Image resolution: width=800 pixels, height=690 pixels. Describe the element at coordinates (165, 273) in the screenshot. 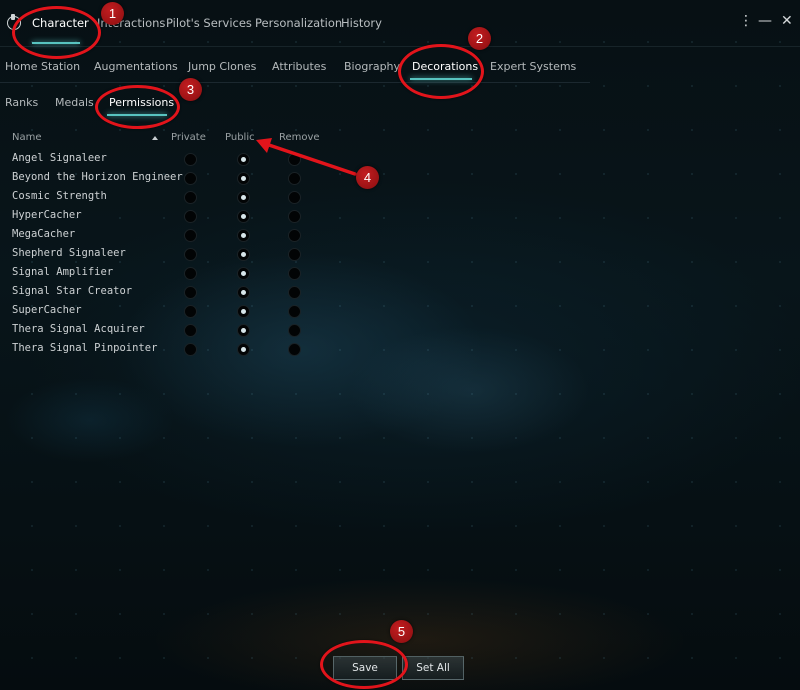

I see `table-row: Signal Amplifier` at that location.